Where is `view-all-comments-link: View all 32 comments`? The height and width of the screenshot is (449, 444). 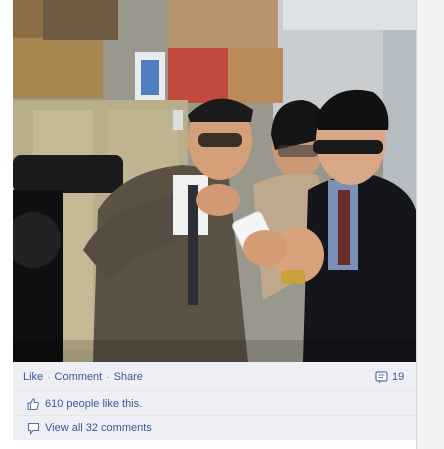 view-all-comments-link: View all 32 comments is located at coordinates (98, 428).